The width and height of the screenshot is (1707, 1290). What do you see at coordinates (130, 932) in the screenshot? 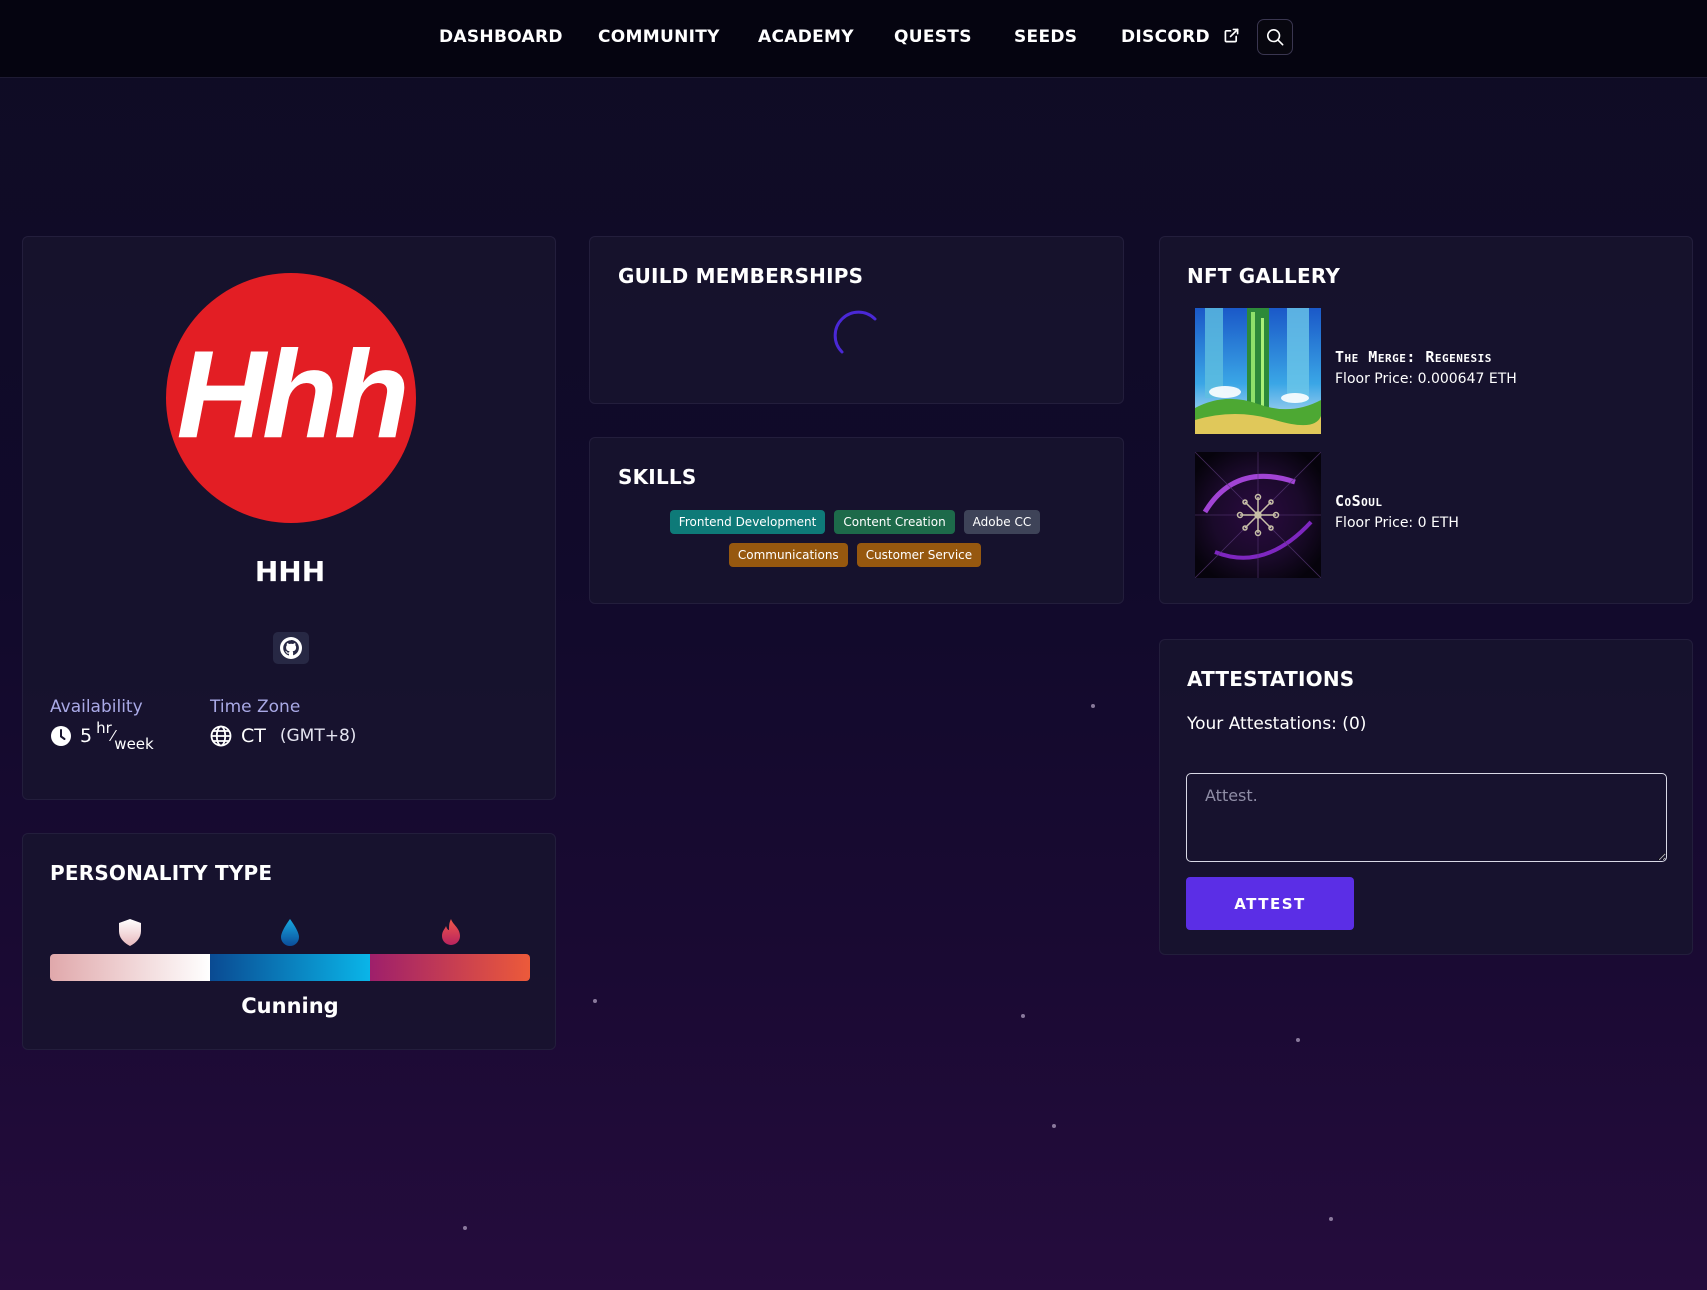
I see `shield-icon` at bounding box center [130, 932].